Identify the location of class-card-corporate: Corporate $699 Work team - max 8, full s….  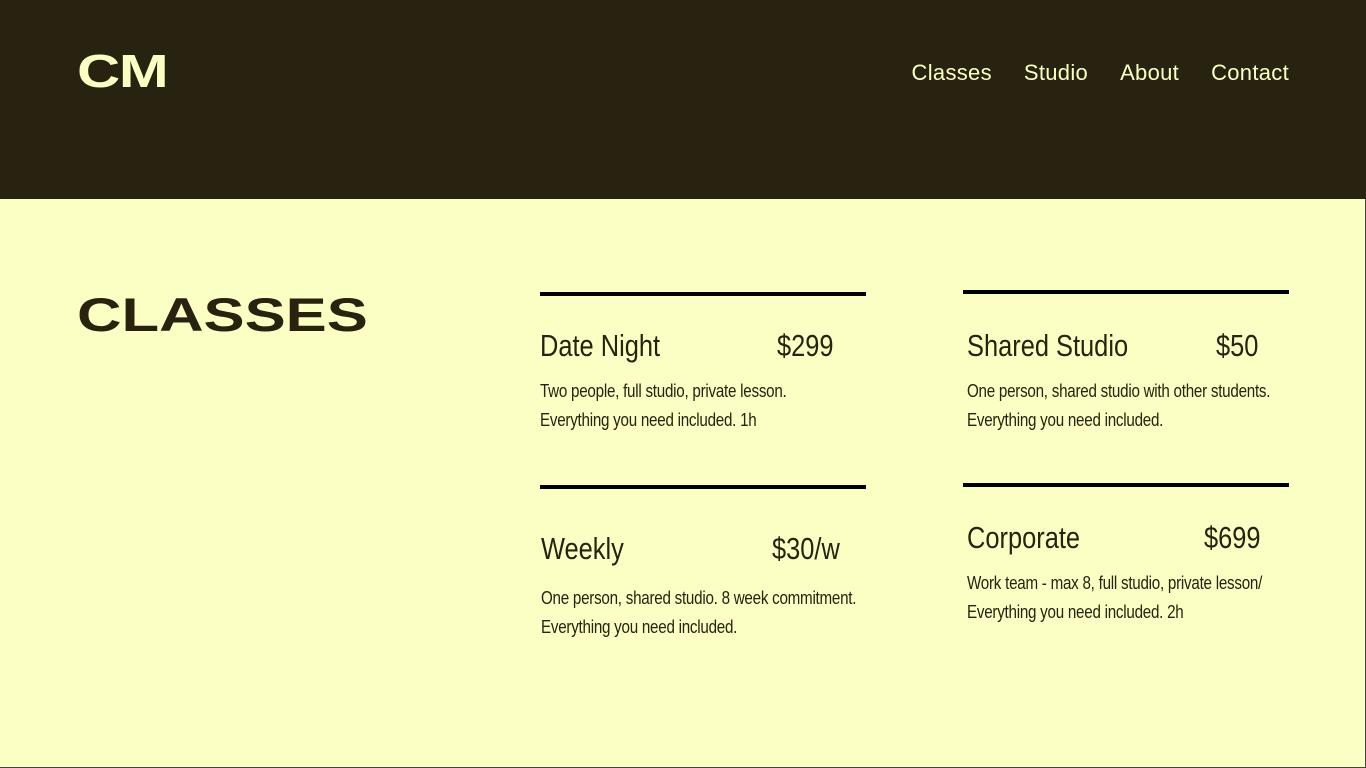
(1126, 554).